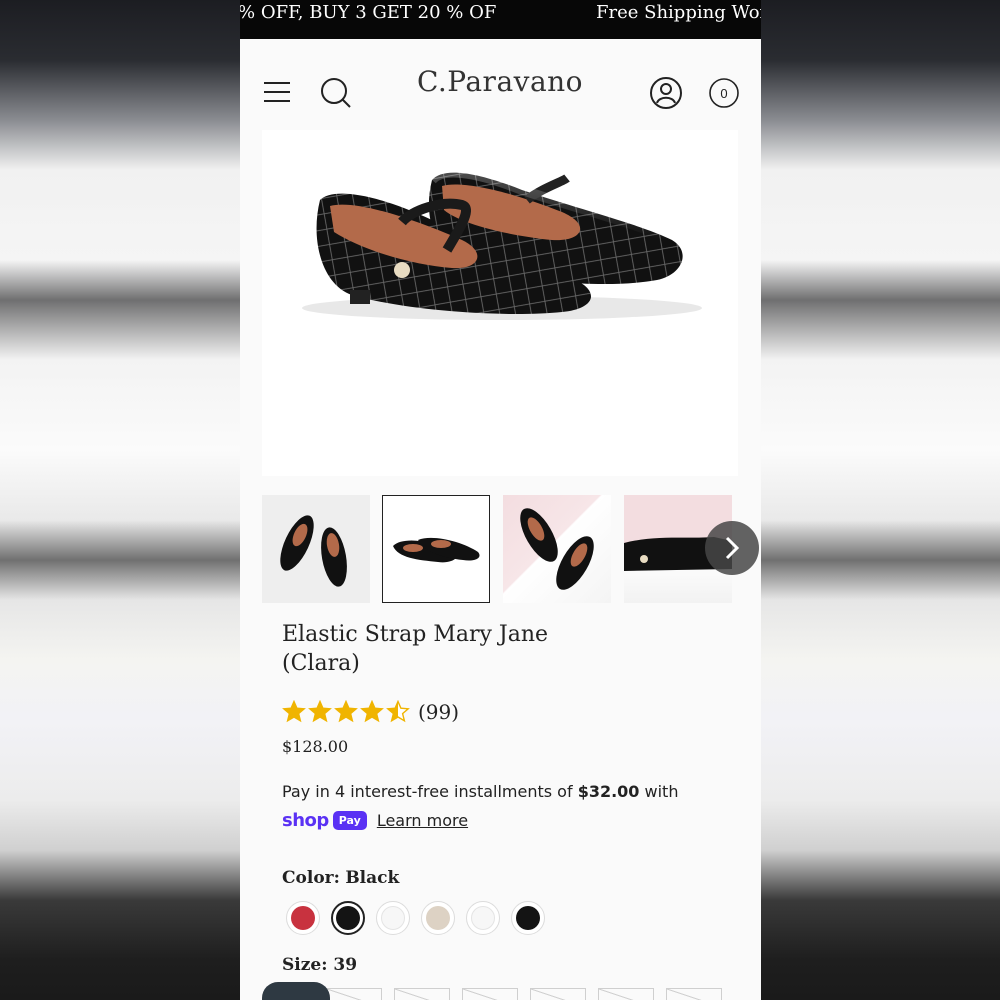 This screenshot has width=1000, height=1000. Describe the element at coordinates (321, 663) in the screenshot. I see `product-title-line-2: (Clara)` at that location.